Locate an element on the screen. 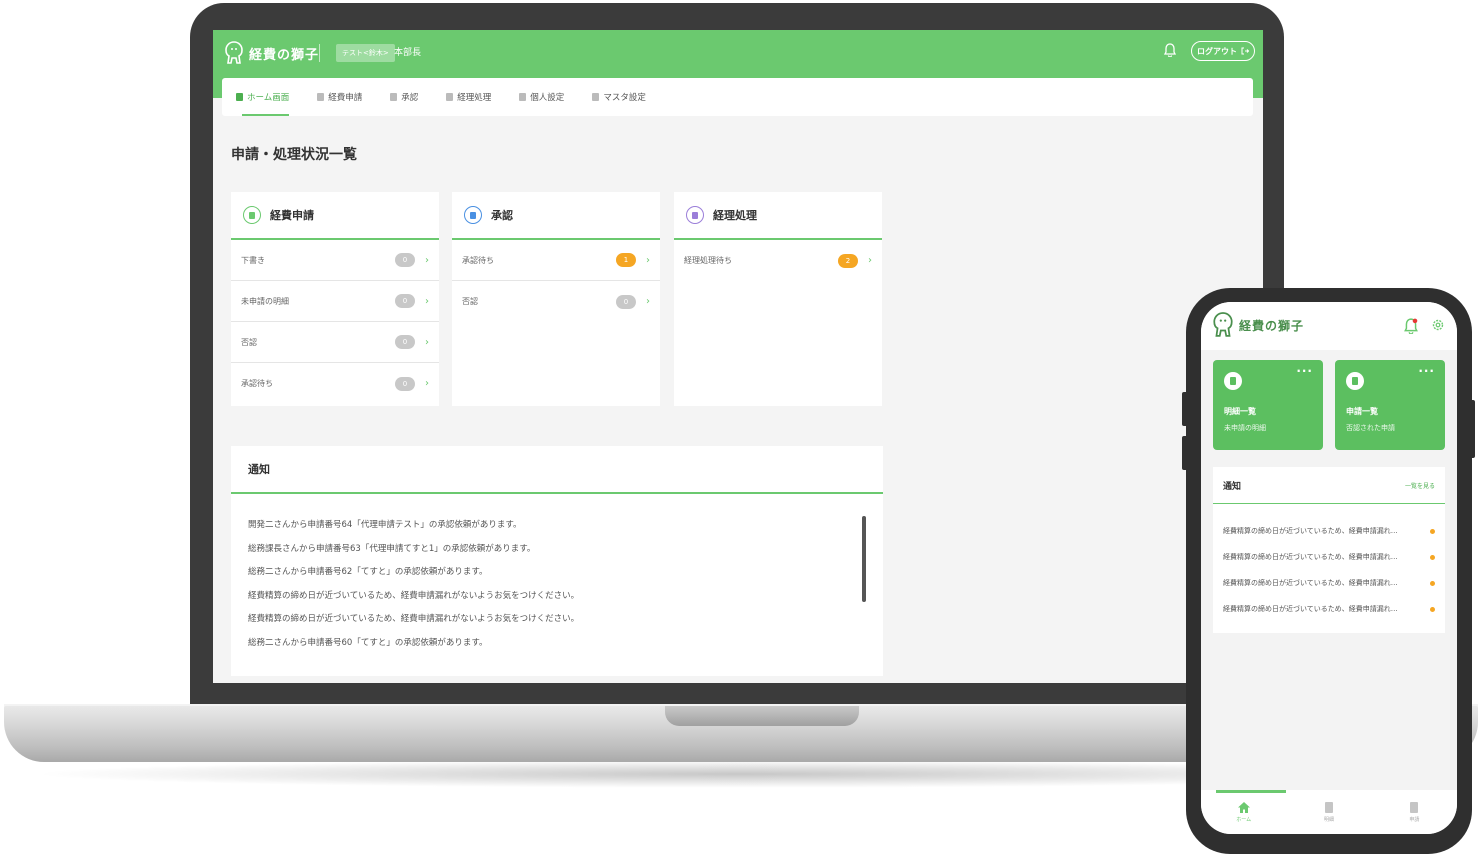 The image size is (1478, 858). row-label: 承認待ち is located at coordinates (257, 383).